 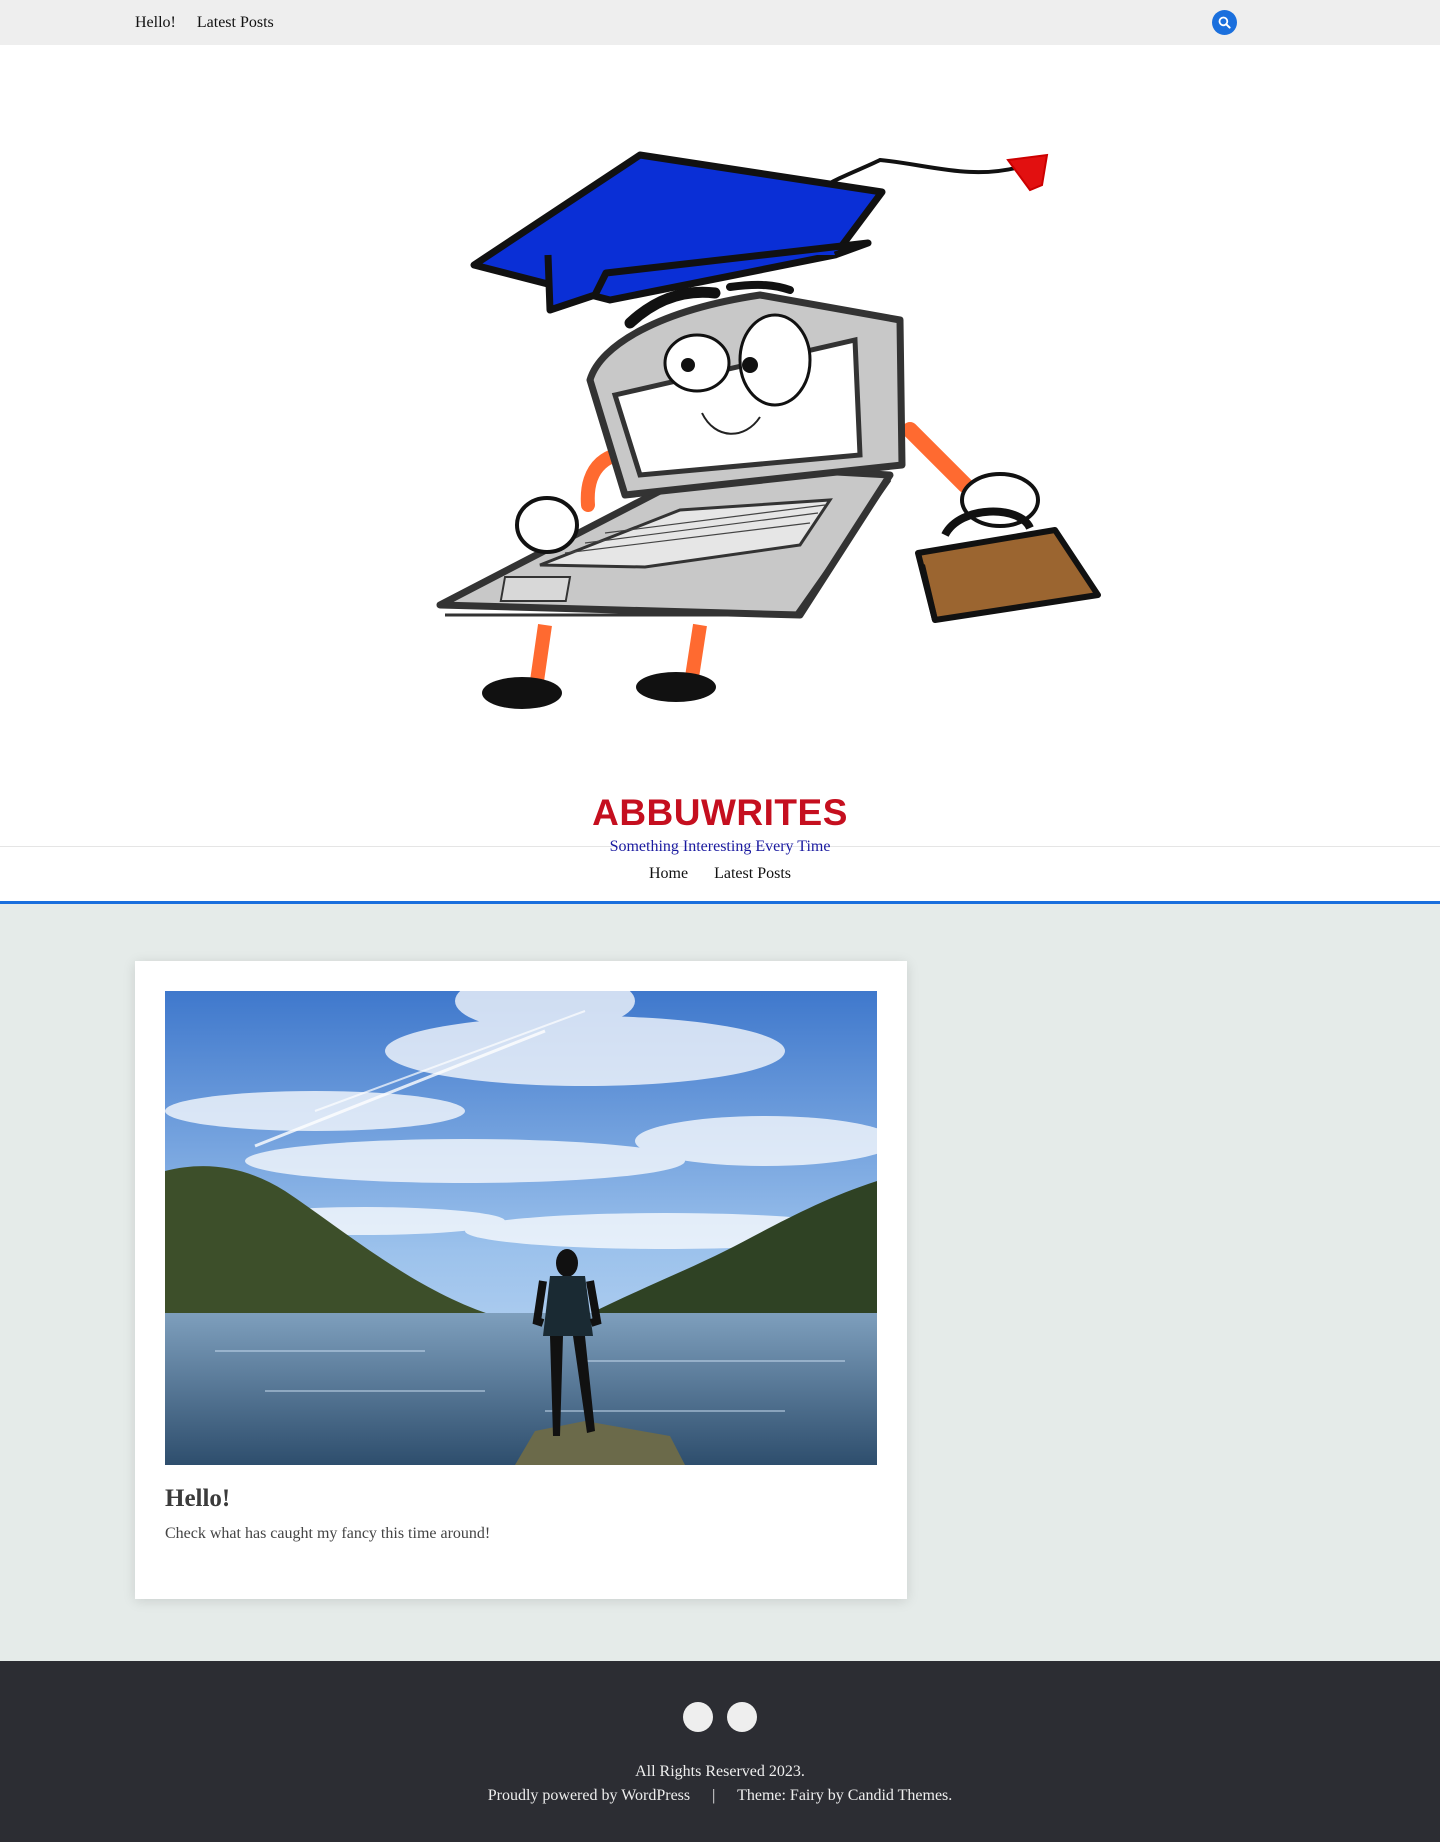 I want to click on post-thumbnail, so click(x=521, y=1228).